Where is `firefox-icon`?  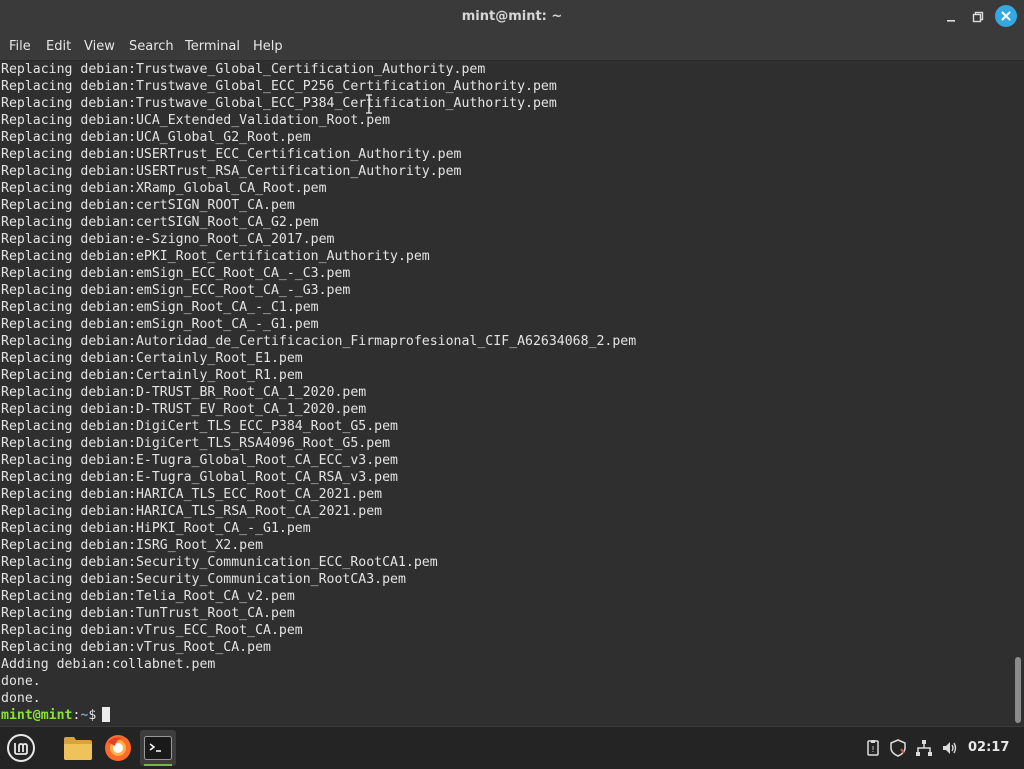 firefox-icon is located at coordinates (118, 748).